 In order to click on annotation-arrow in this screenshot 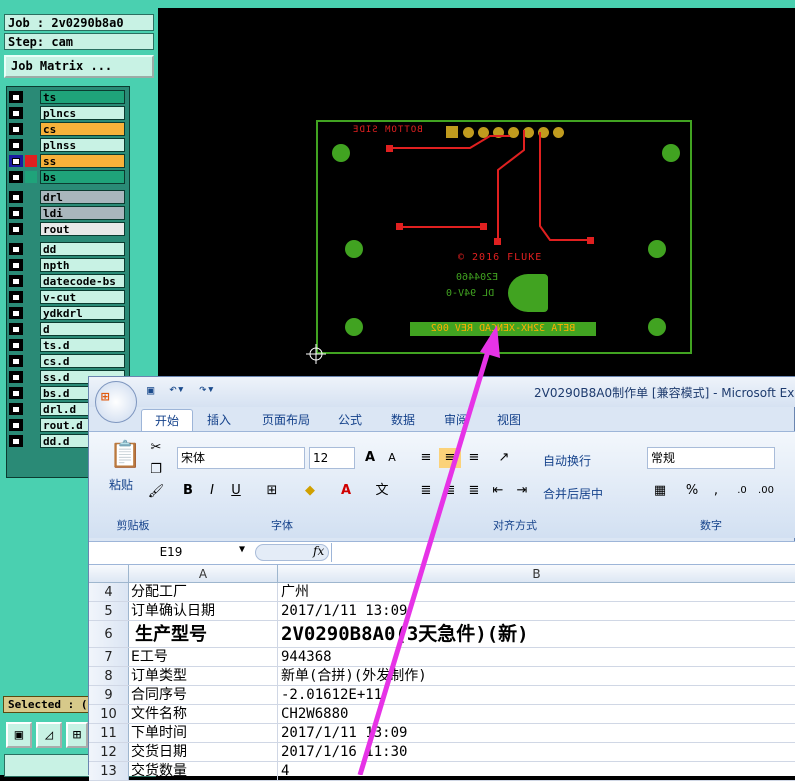, I will do `click(428, 550)`.